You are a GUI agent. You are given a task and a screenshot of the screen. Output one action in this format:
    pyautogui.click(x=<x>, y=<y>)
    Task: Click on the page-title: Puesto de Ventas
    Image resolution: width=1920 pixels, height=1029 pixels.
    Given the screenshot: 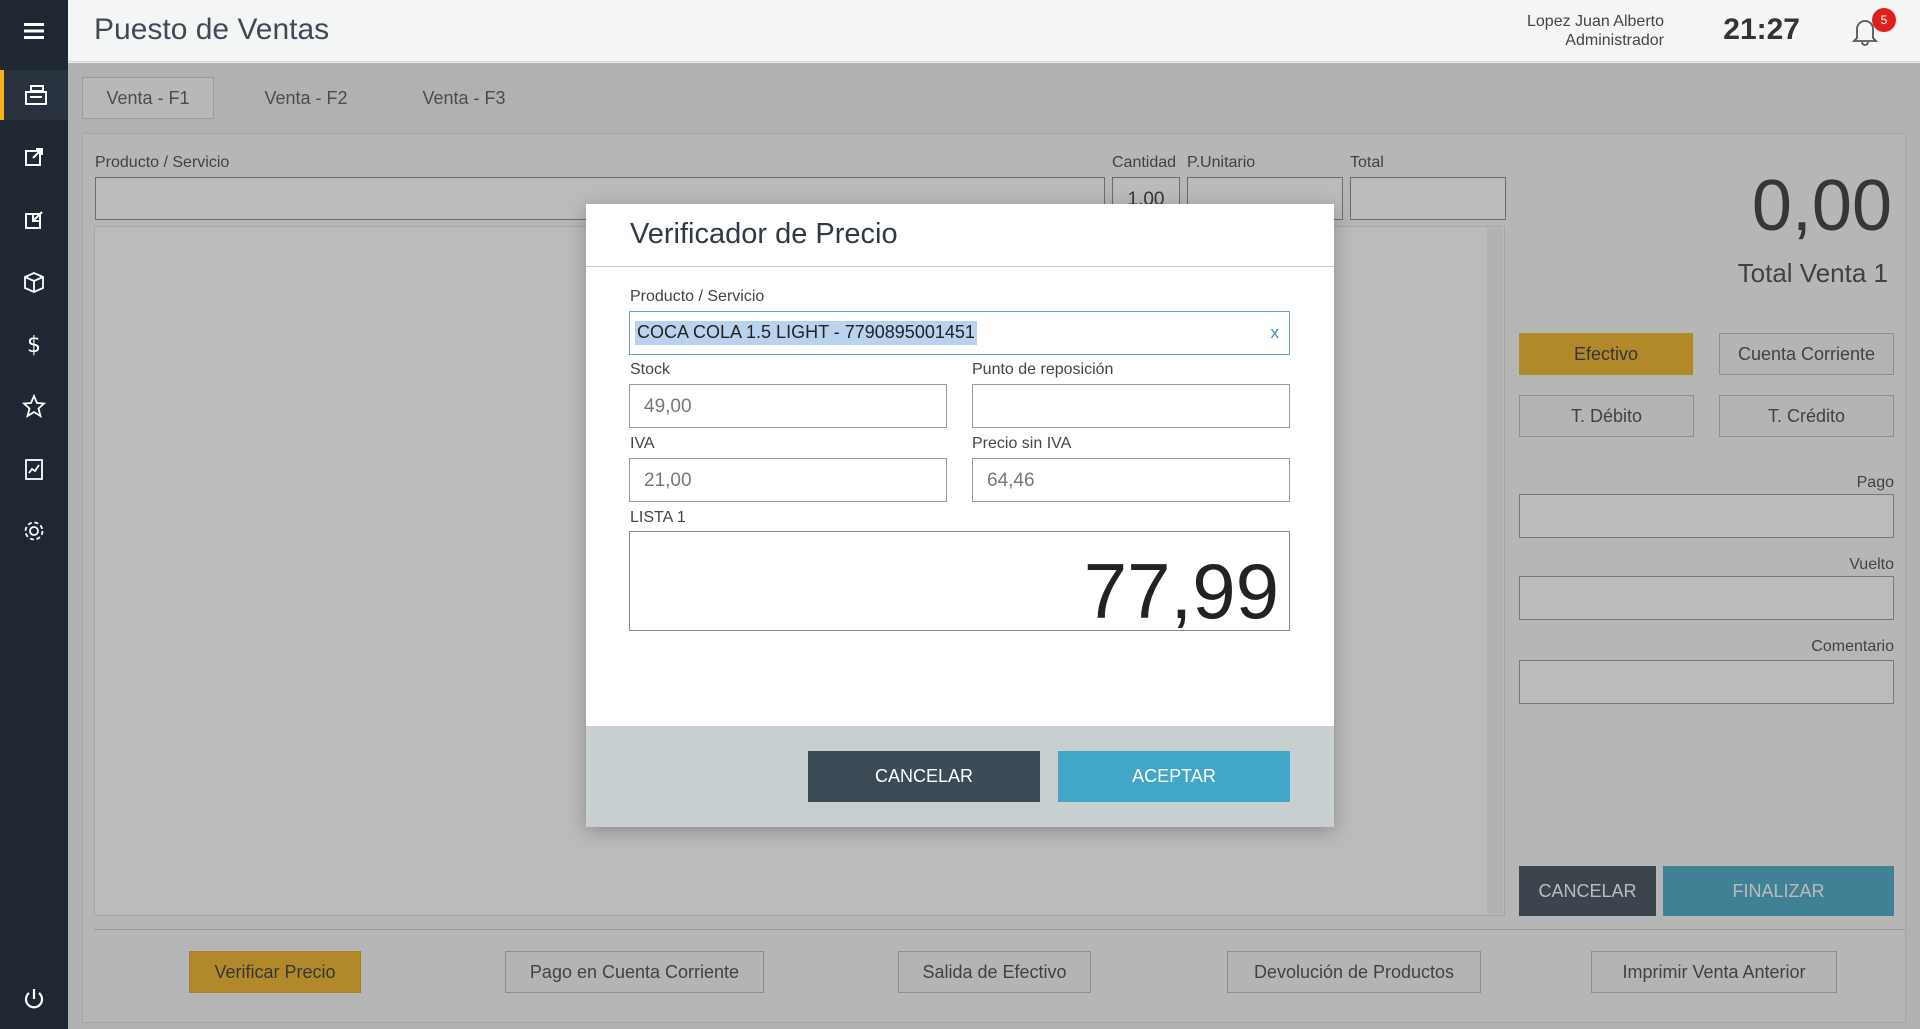 What is the action you would take?
    pyautogui.click(x=212, y=29)
    